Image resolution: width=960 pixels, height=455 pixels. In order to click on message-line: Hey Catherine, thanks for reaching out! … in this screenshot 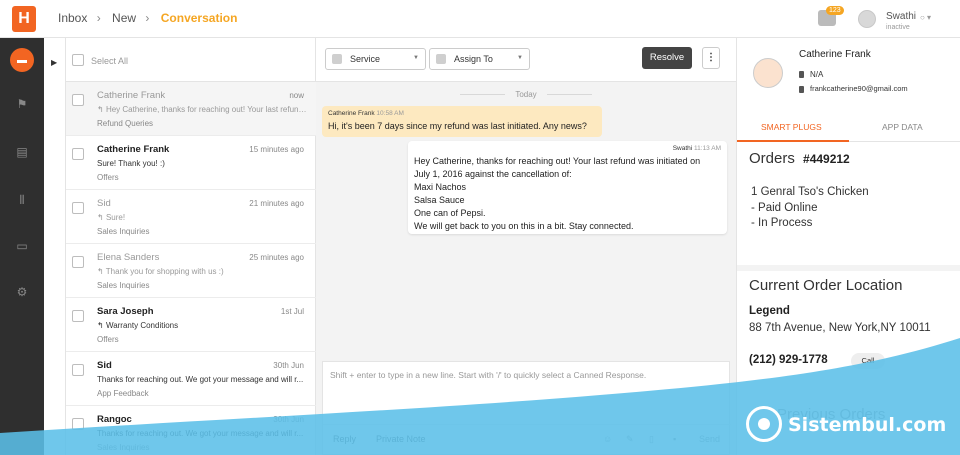, I will do `click(557, 161)`.